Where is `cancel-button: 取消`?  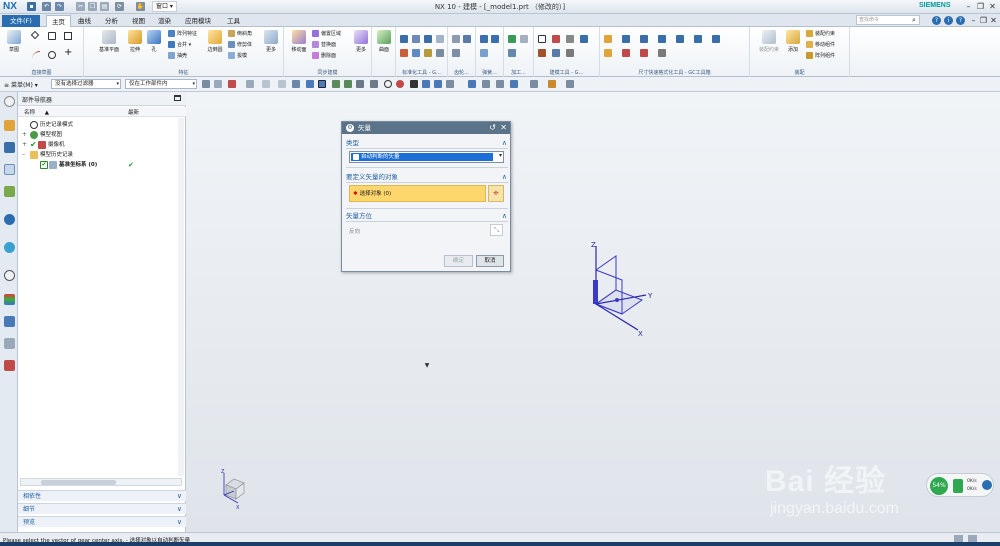
cancel-button: 取消 is located at coordinates (490, 261).